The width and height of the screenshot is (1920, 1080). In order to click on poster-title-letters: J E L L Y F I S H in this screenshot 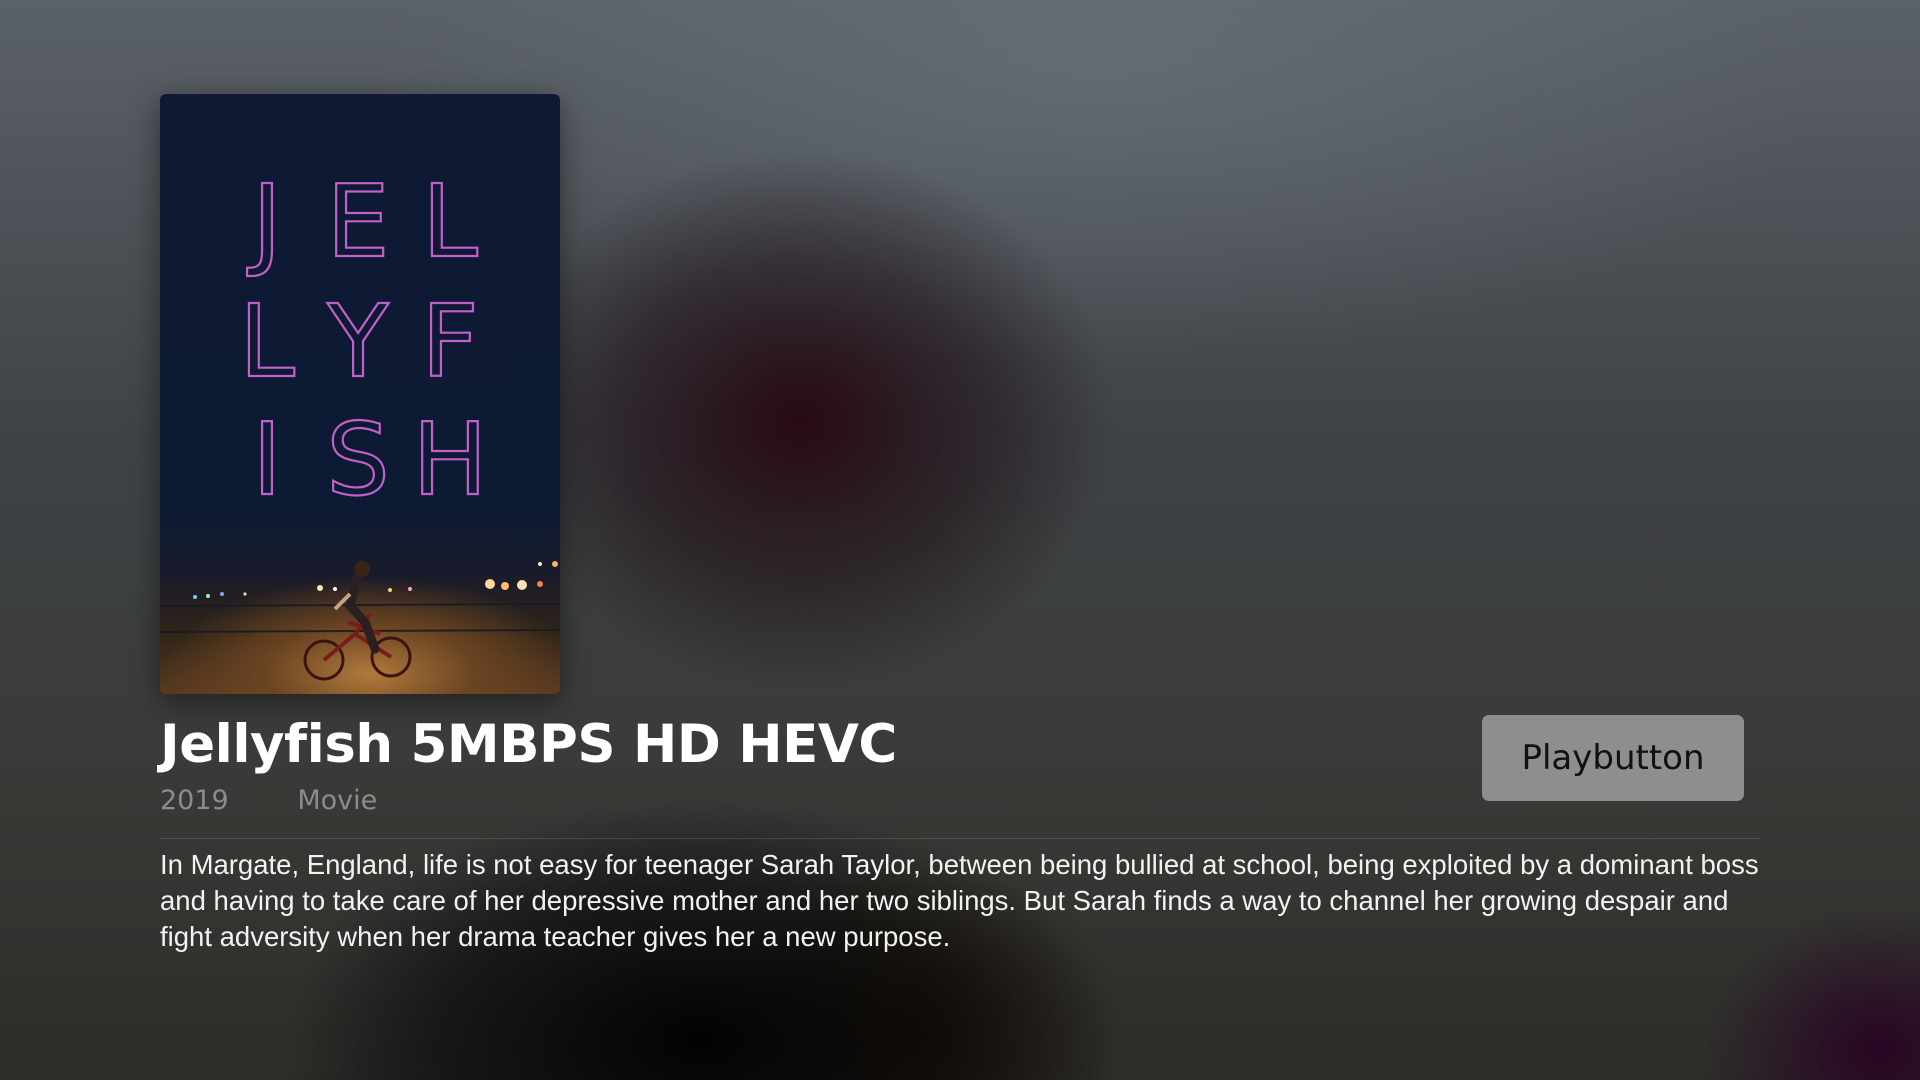, I will do `click(363, 340)`.